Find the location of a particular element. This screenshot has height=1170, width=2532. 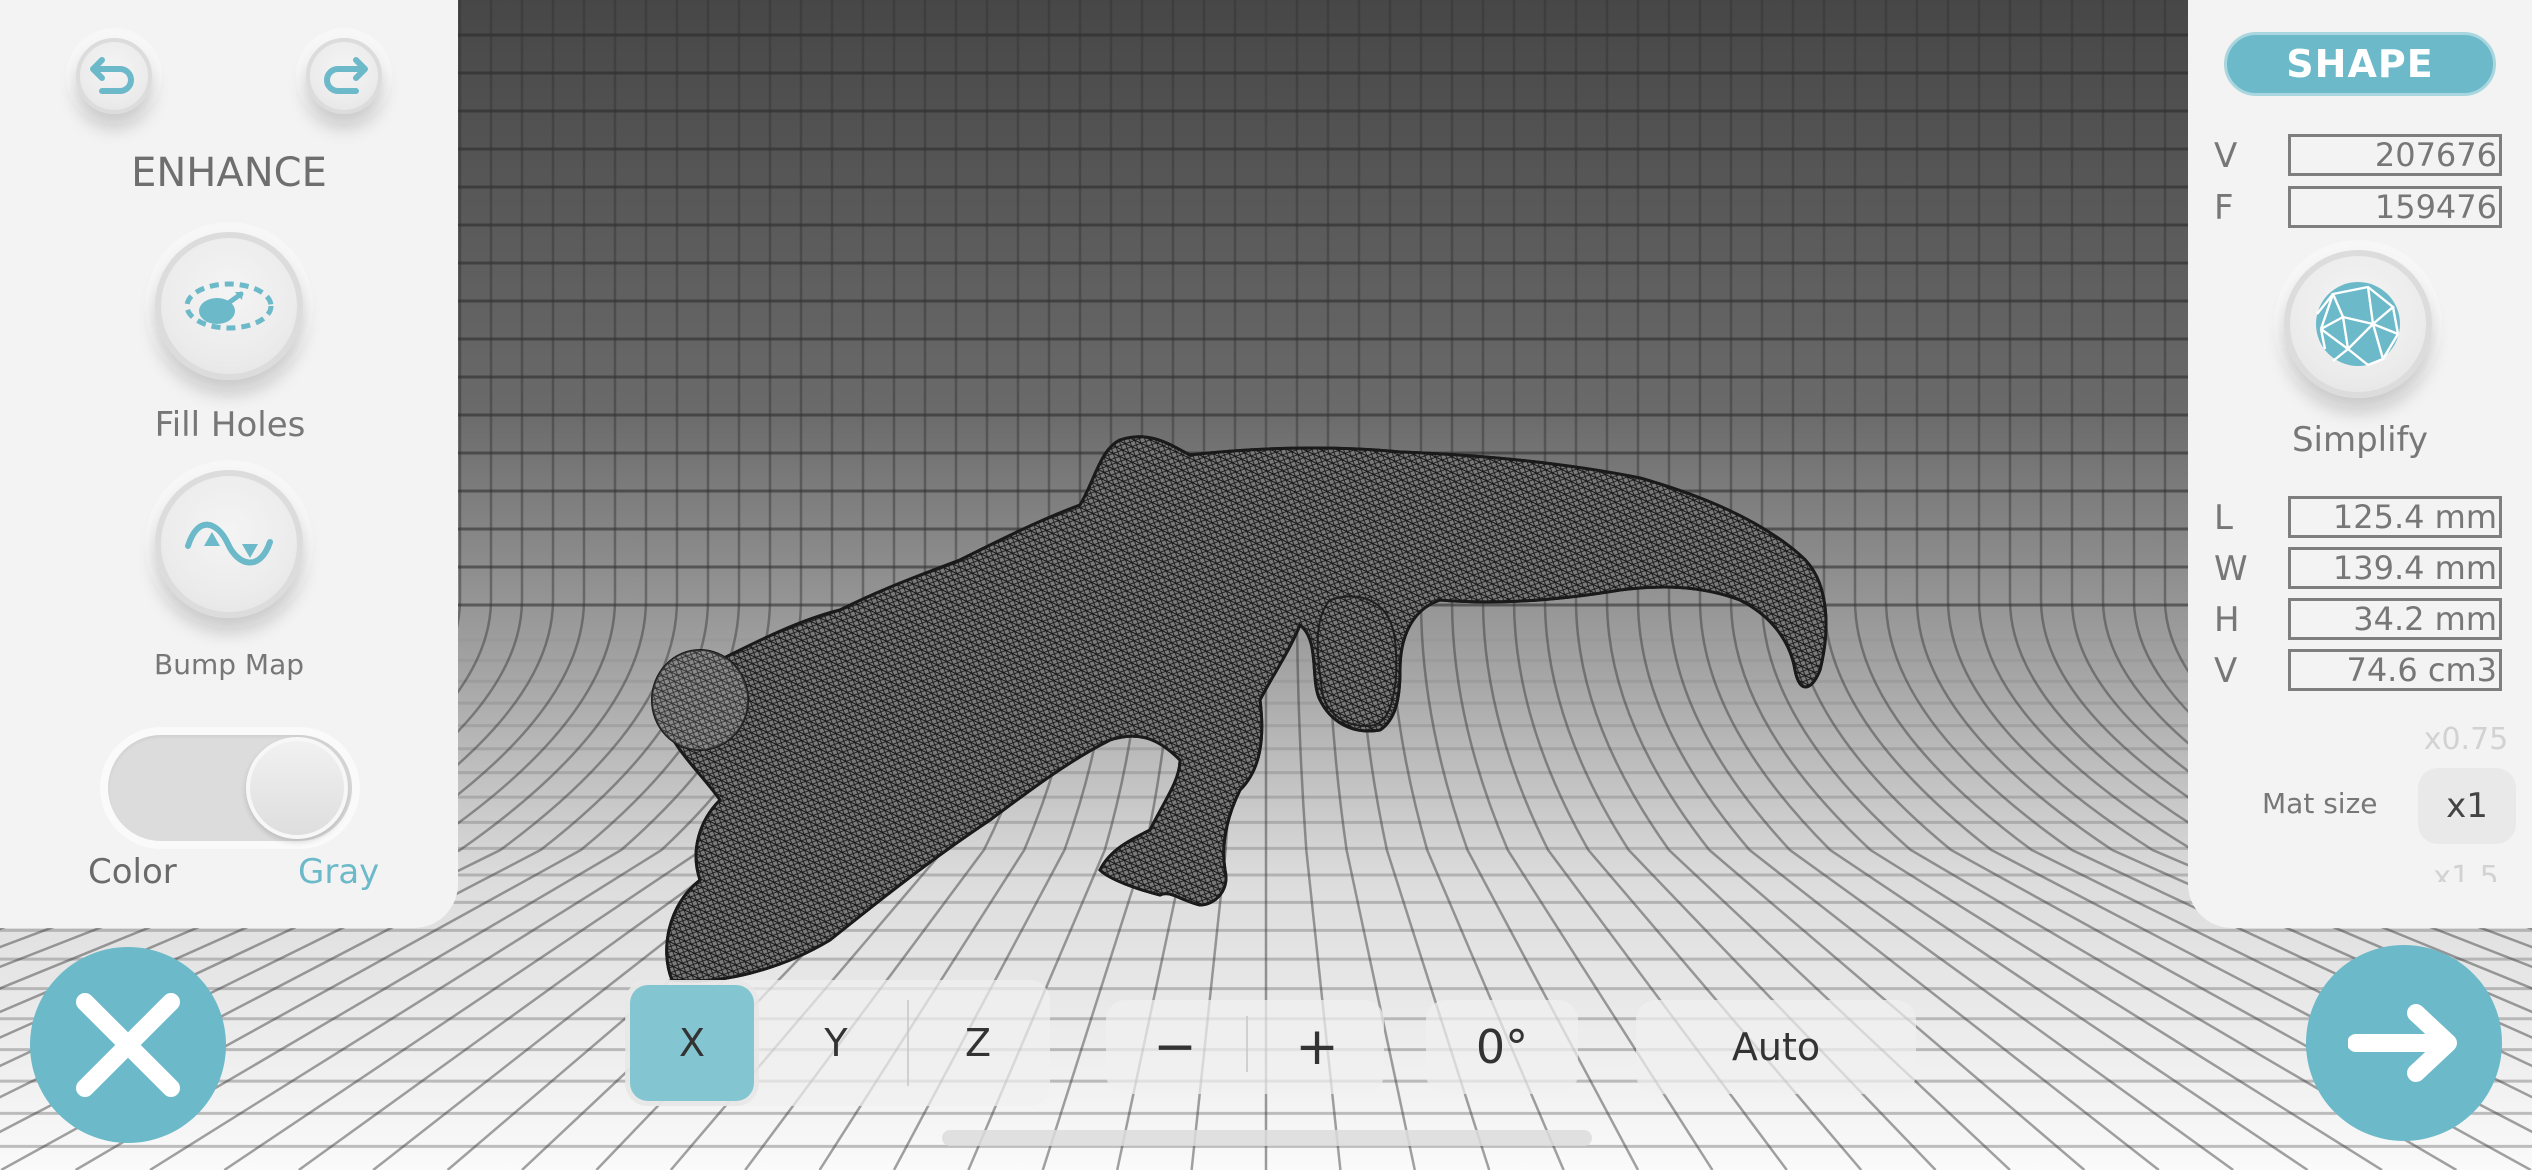

fill-holes-icon is located at coordinates (229, 306).